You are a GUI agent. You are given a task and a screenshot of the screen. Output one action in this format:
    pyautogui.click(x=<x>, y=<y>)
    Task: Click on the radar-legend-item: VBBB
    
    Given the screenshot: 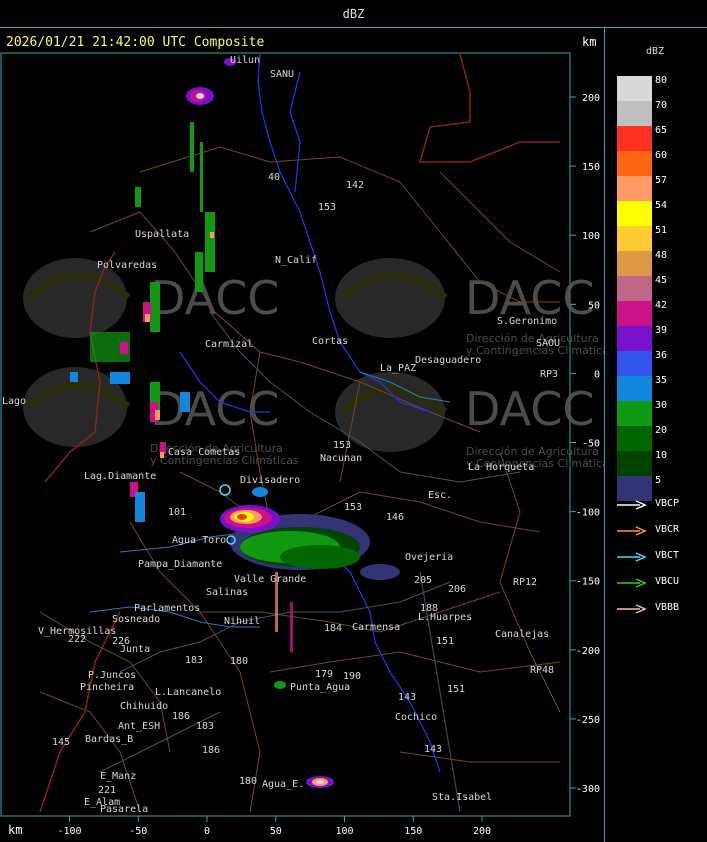 What is the action you would take?
    pyautogui.click(x=661, y=609)
    